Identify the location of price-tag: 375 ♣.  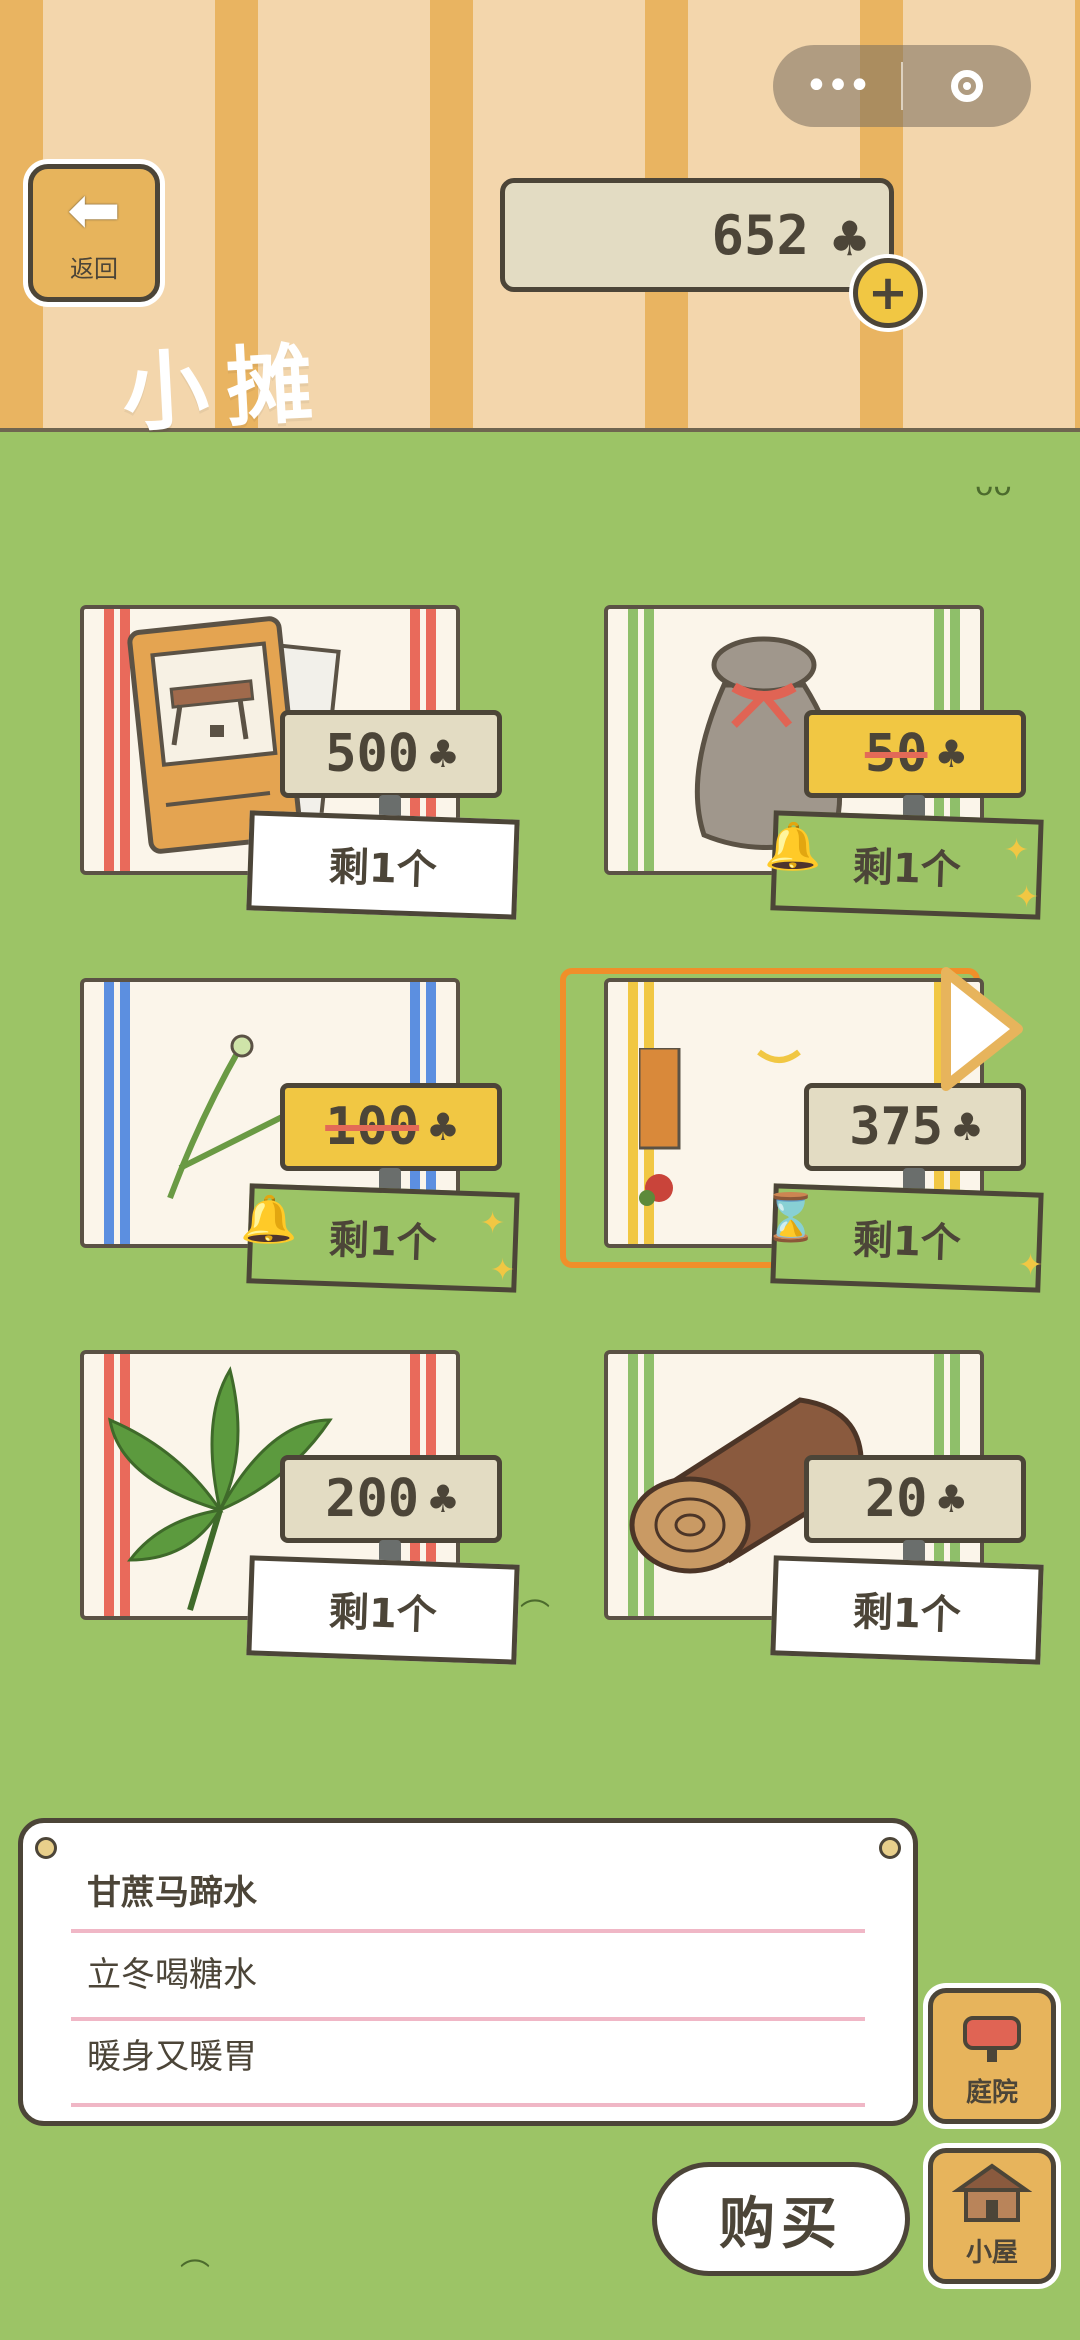
(915, 1127).